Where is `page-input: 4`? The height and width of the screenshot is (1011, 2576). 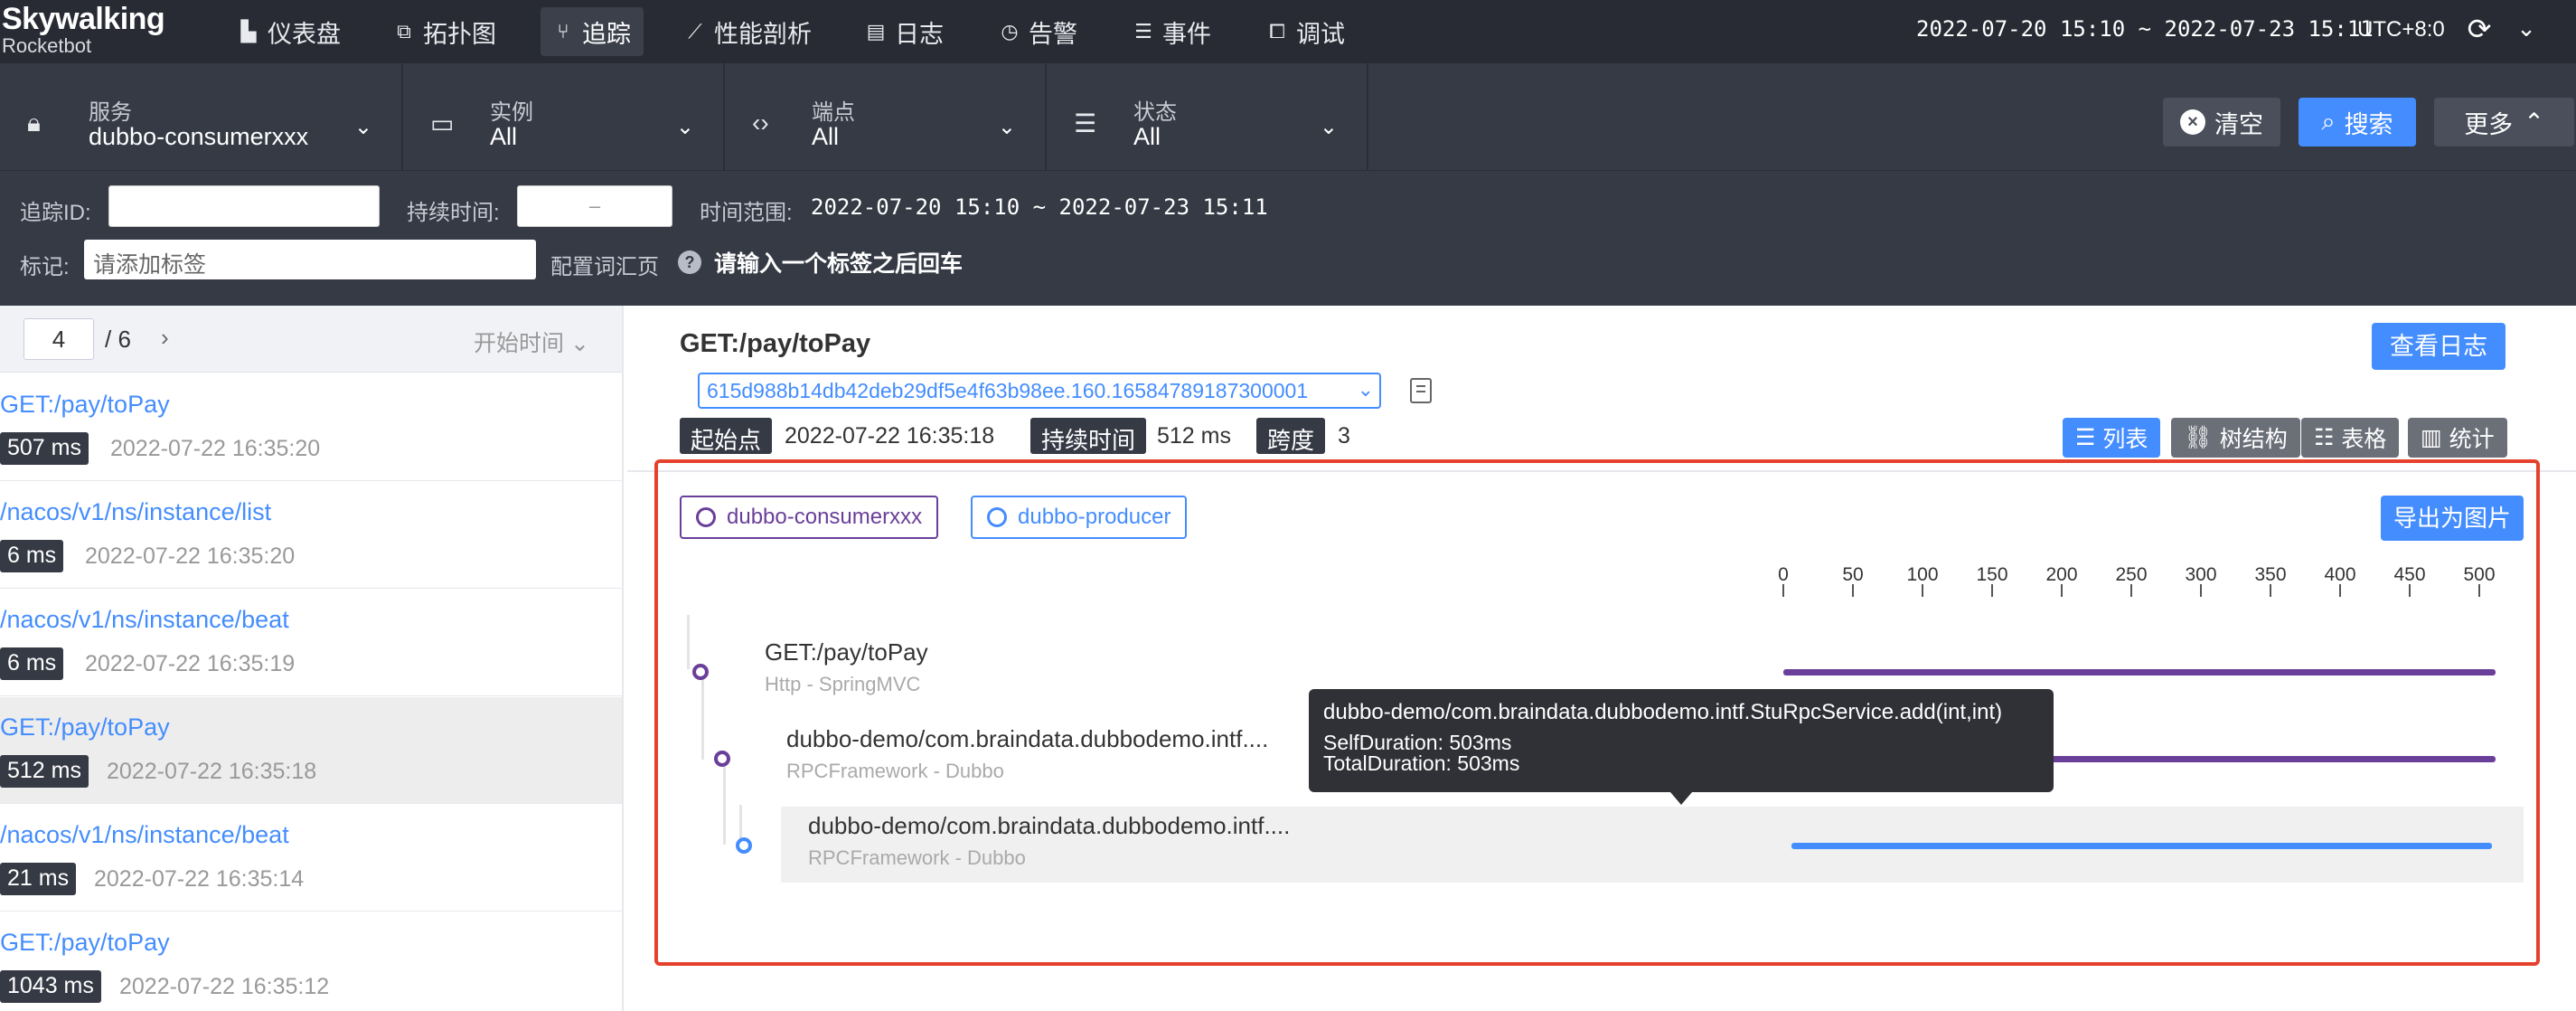 page-input: 4 is located at coordinates (59, 339).